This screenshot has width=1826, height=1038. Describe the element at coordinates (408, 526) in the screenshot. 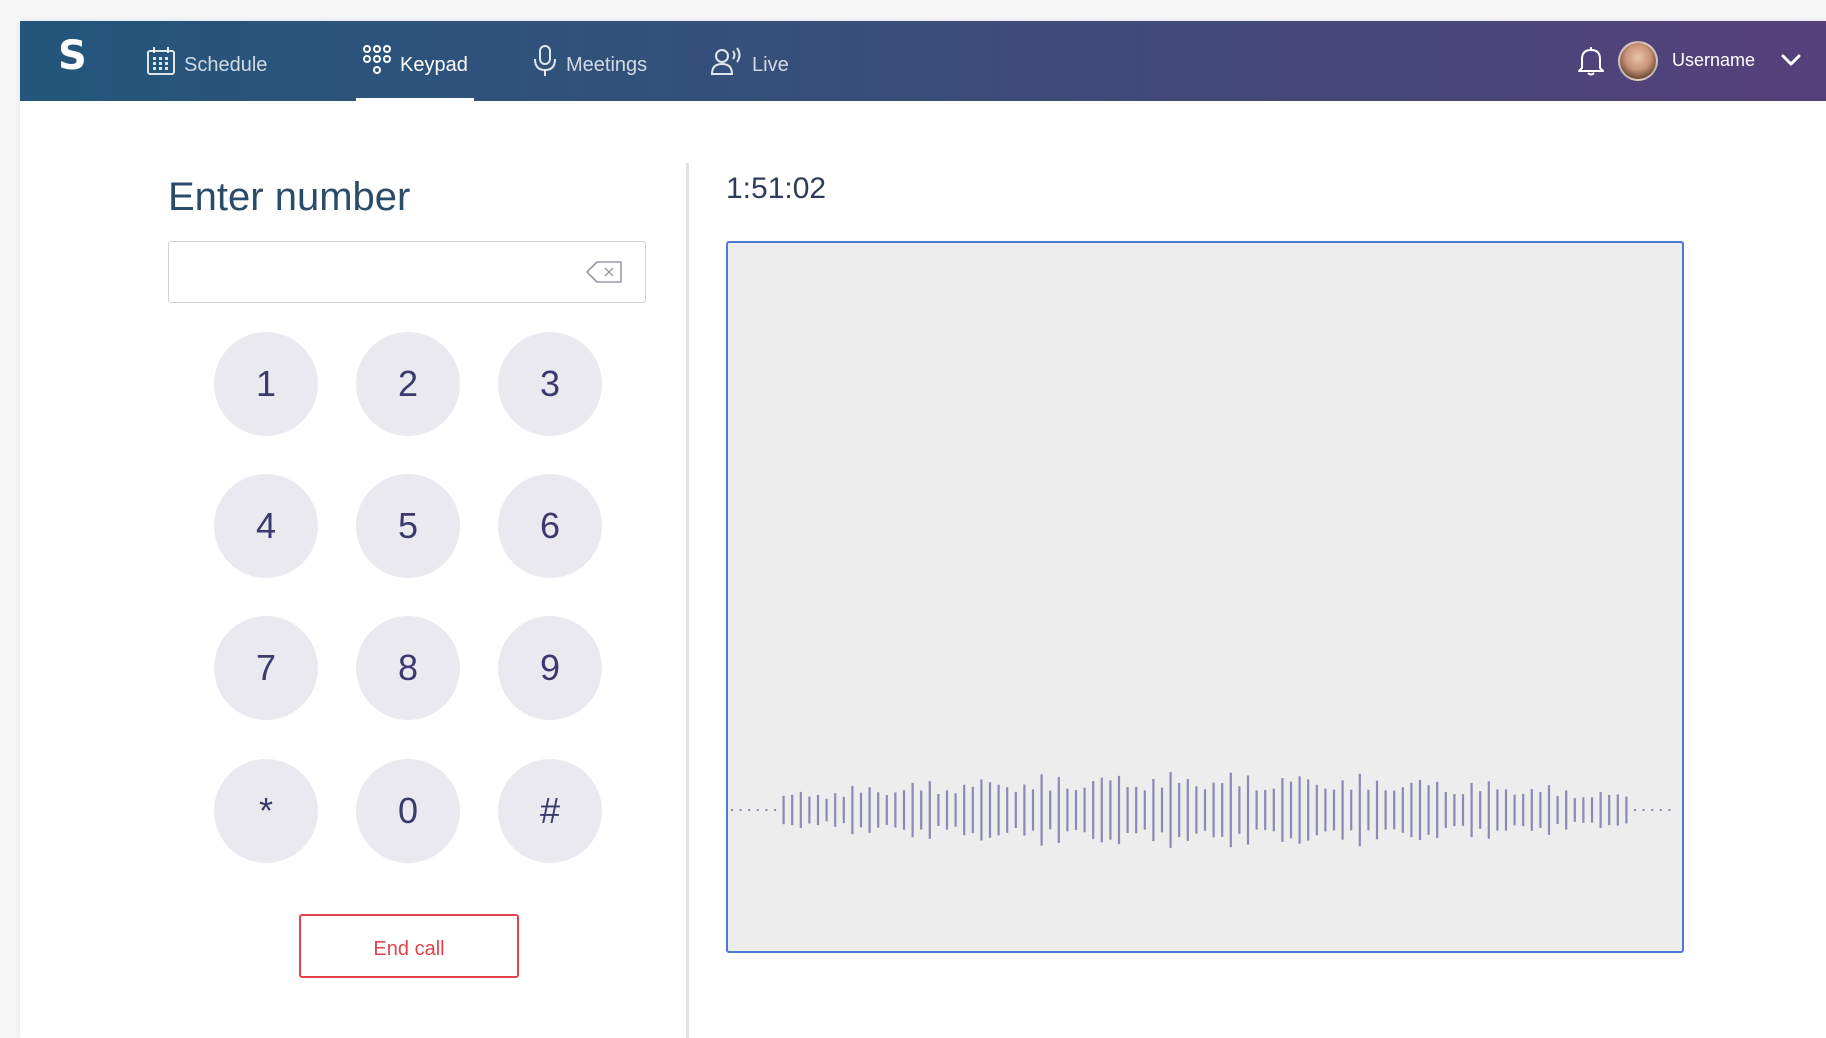

I see `key-5: 5` at that location.